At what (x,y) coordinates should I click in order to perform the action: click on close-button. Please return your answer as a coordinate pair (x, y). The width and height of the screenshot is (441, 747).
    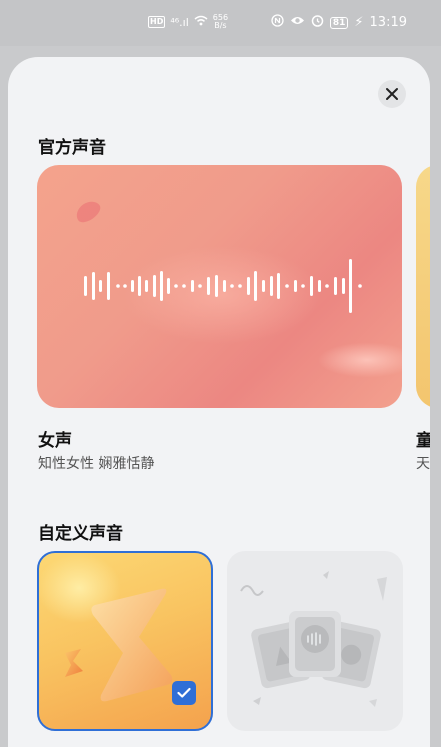
    Looking at the image, I should click on (392, 94).